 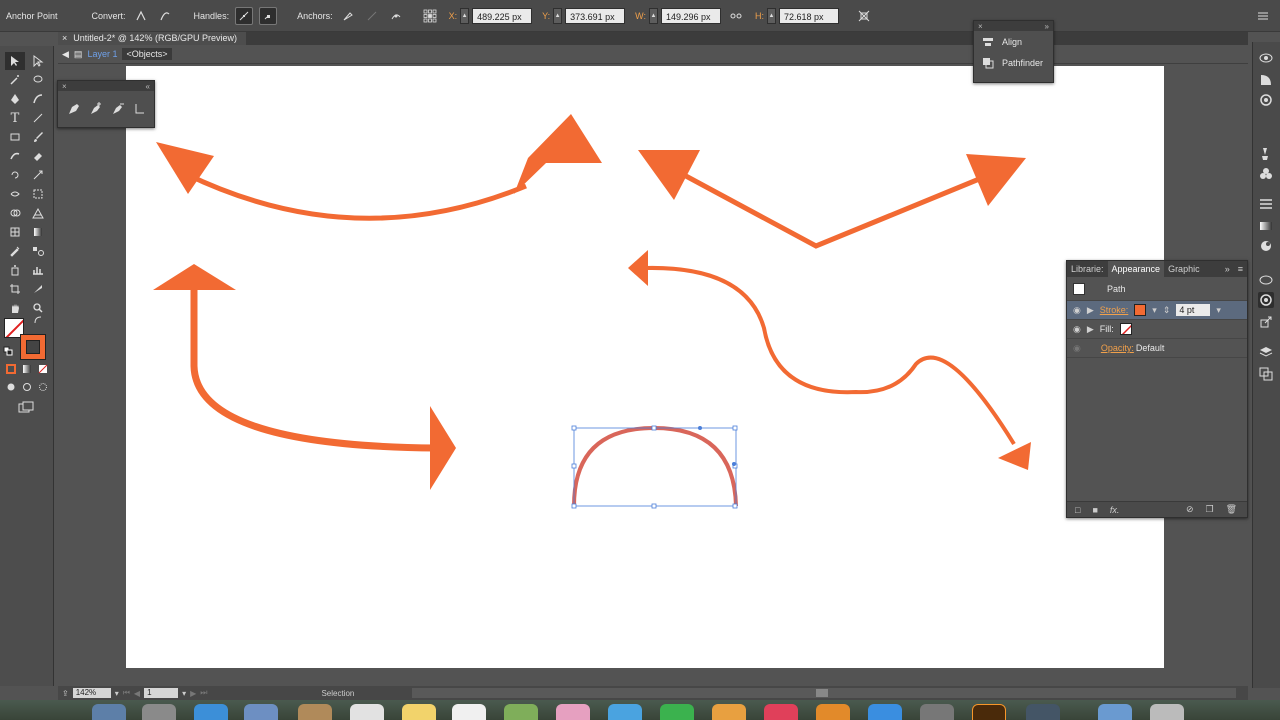 I want to click on tab-libraries: Librarie:, so click(x=1087, y=269).